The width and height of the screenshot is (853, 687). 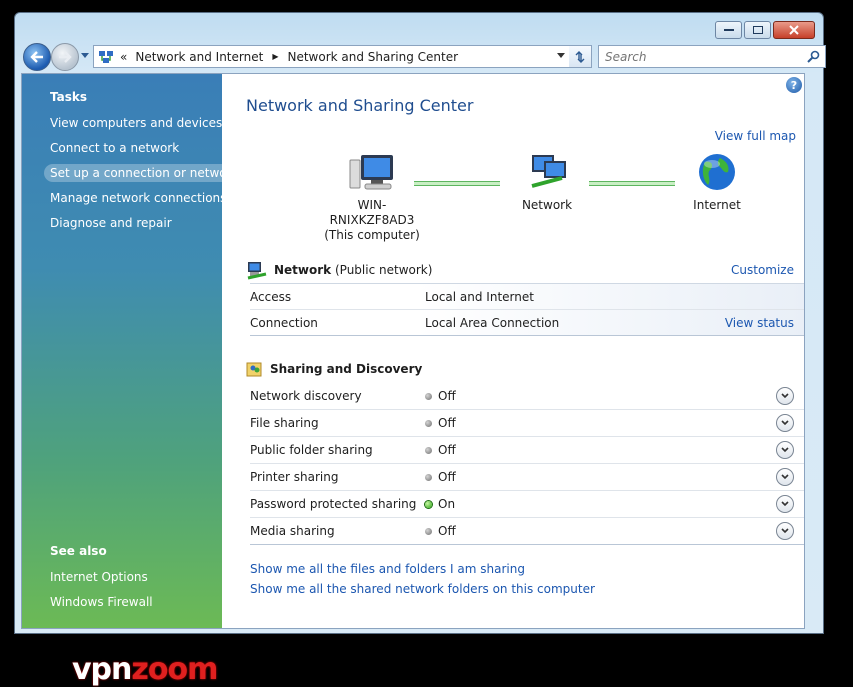 What do you see at coordinates (561, 56) in the screenshot?
I see `address-dropdown-icon` at bounding box center [561, 56].